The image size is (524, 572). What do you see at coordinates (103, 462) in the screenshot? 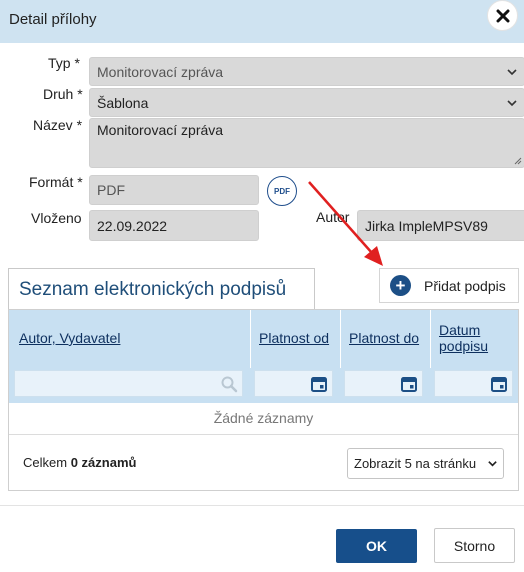
I see `total-value: 0 záznamů` at bounding box center [103, 462].